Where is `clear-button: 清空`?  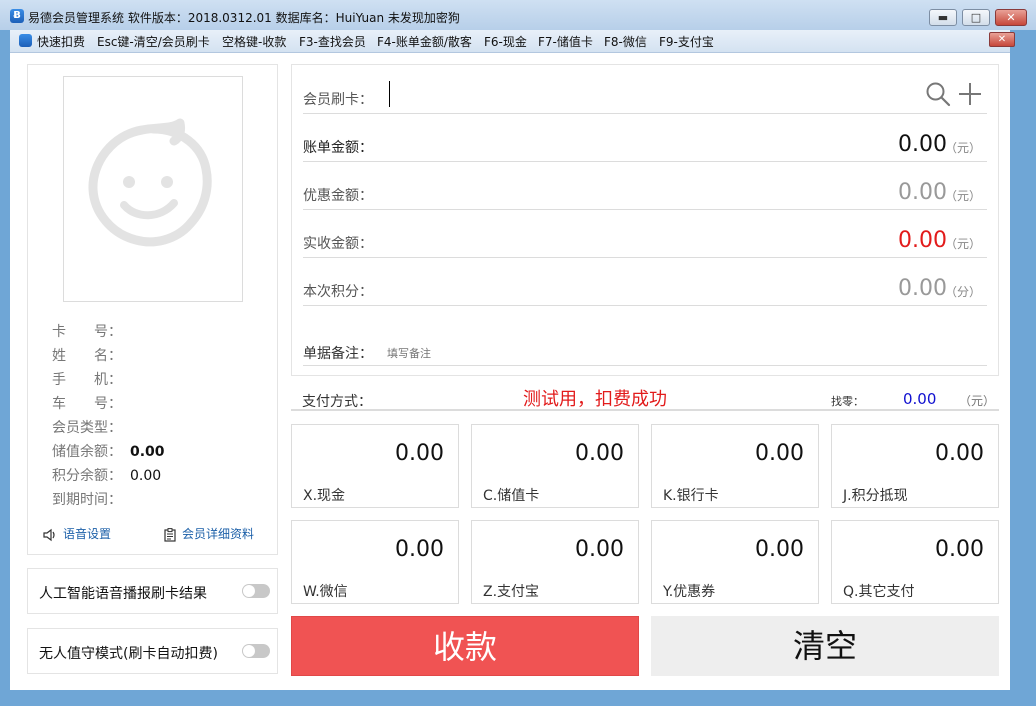
clear-button: 清空 is located at coordinates (825, 646).